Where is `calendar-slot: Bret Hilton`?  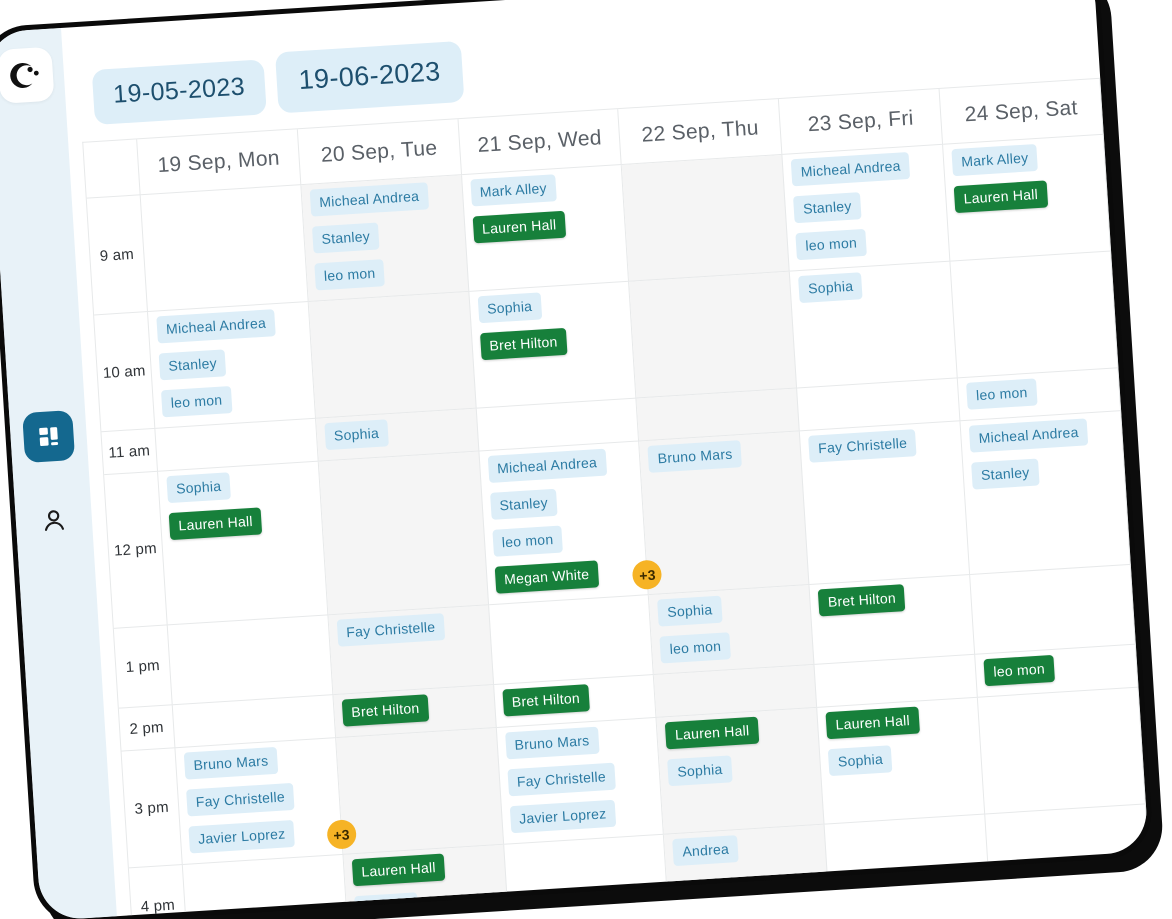 calendar-slot: Bret Hilton is located at coordinates (892, 619).